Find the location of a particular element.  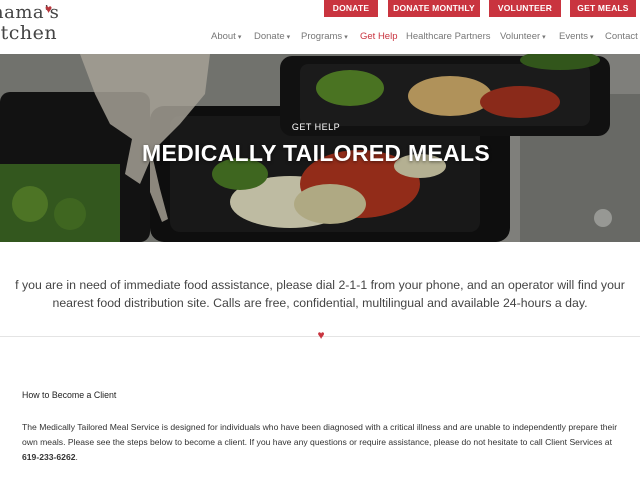

phone-number-link: 619-233-6262 is located at coordinates (49, 457).